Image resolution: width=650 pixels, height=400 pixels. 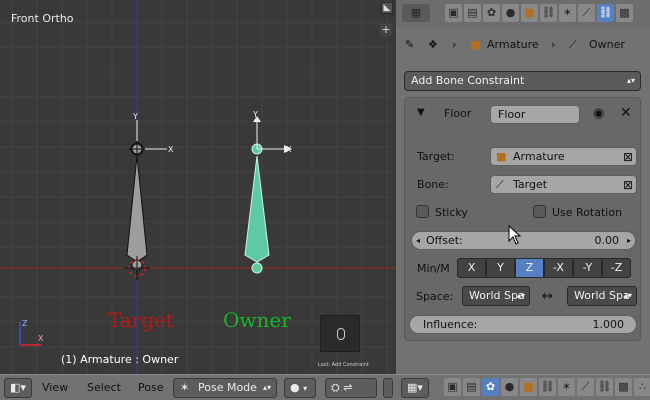 I want to click on pose-mode-icon: ✶, so click(x=185, y=387).